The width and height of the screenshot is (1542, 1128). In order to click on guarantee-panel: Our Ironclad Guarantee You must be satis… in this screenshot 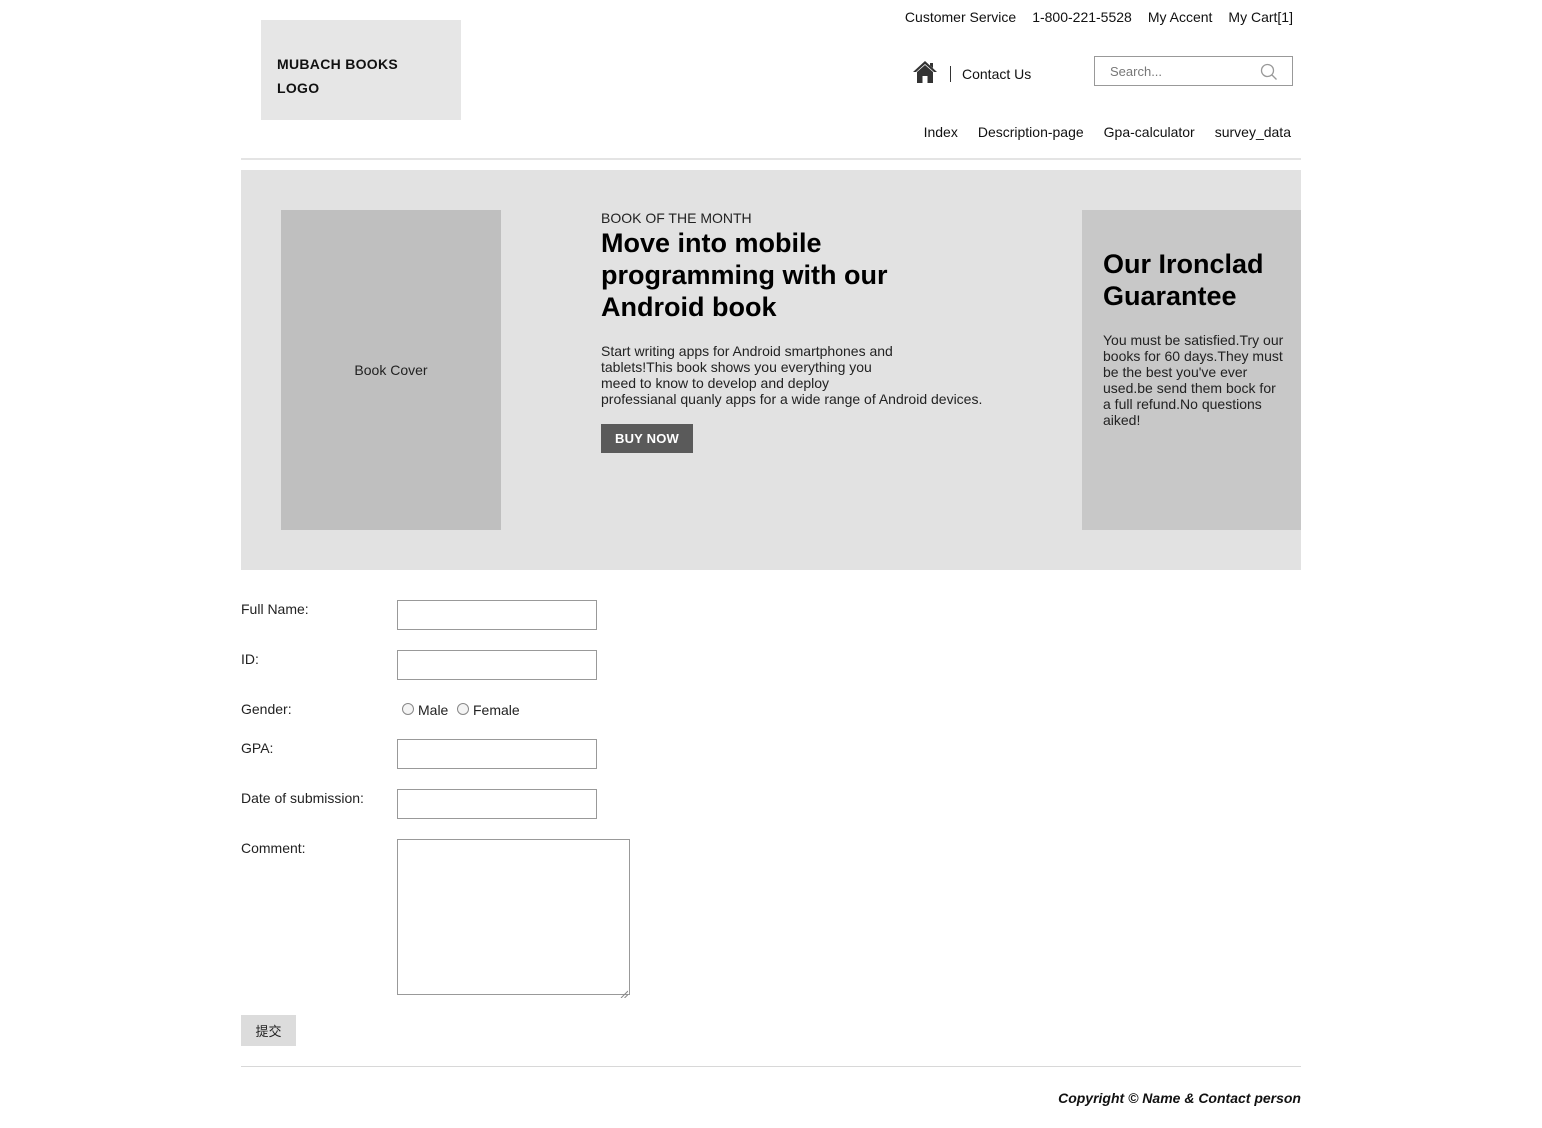, I will do `click(1191, 370)`.